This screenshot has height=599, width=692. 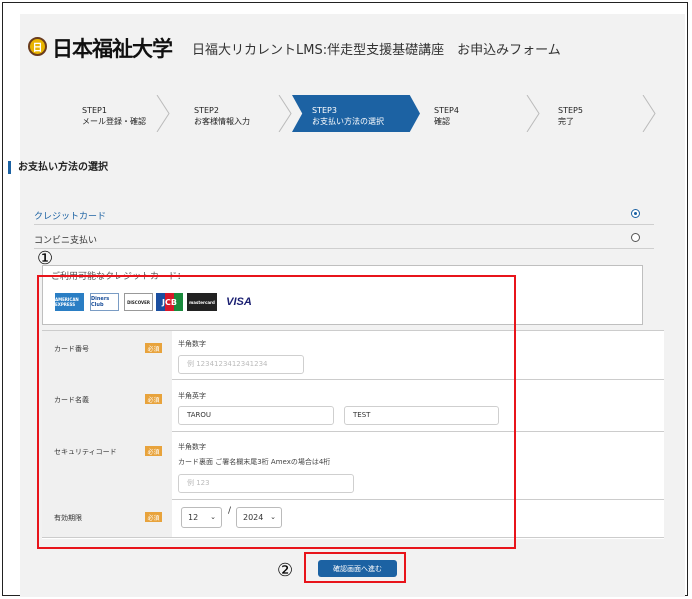 What do you see at coordinates (70, 217) in the screenshot?
I see `payment-option-label: クレジットカード` at bounding box center [70, 217].